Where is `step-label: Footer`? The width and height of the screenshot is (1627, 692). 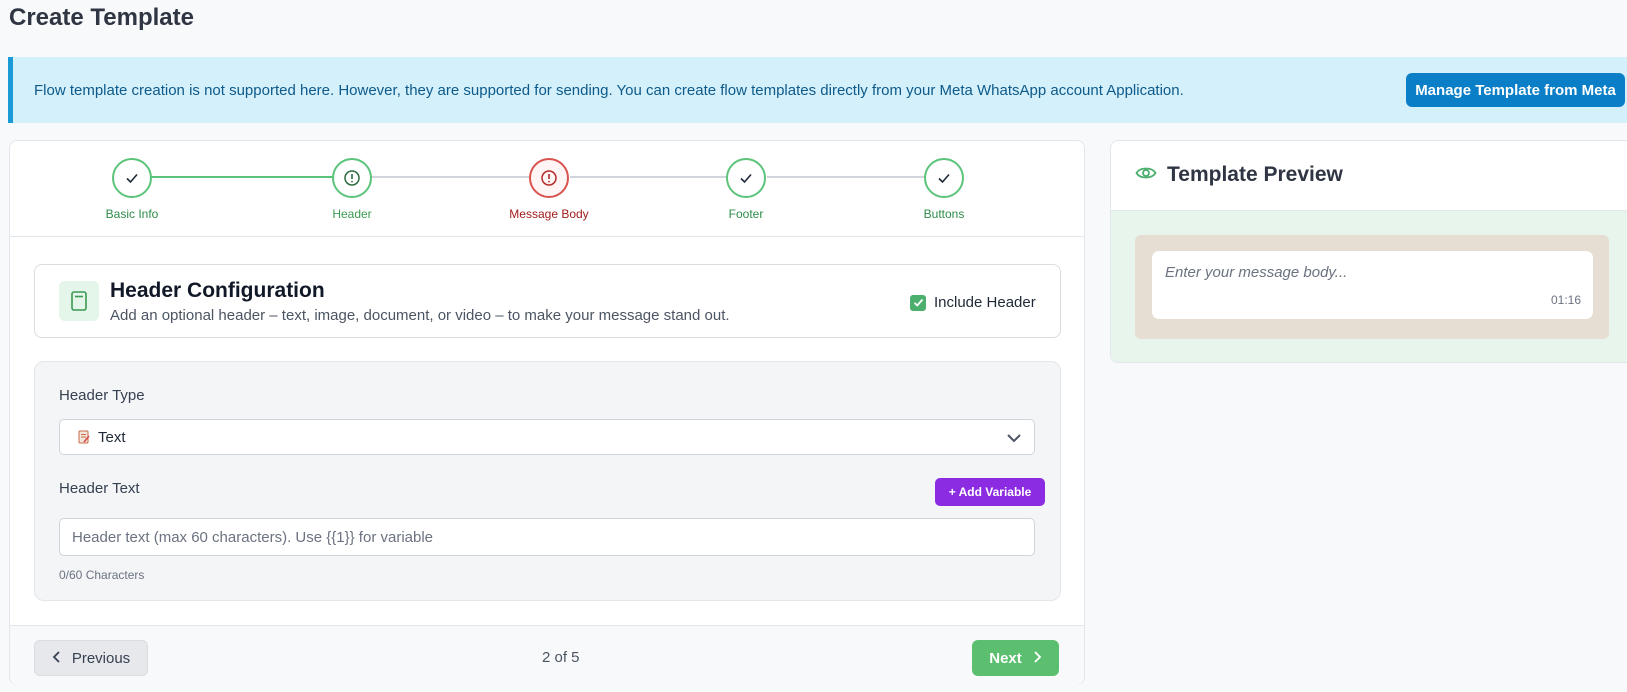 step-label: Footer is located at coordinates (746, 214).